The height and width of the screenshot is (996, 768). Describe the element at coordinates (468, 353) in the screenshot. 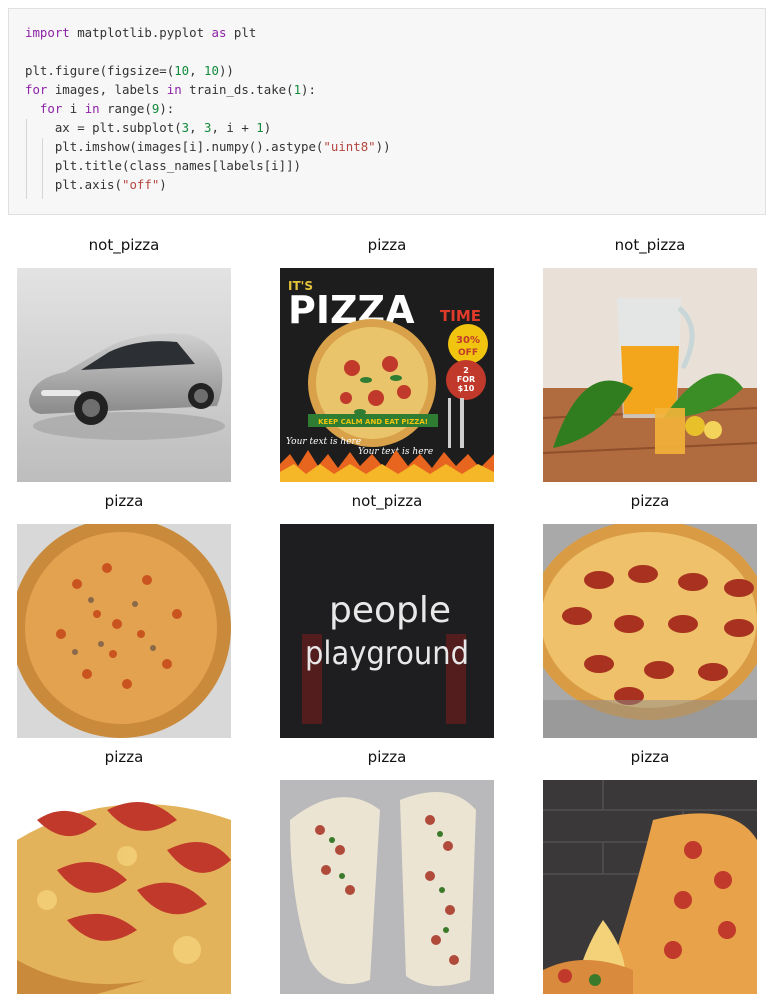

I see `poster-off-text: OFF` at that location.